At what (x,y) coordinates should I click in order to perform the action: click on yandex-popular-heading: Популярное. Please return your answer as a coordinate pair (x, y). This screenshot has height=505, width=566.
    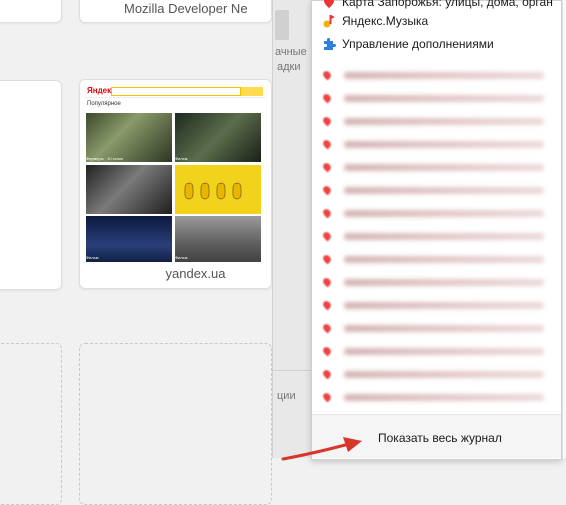
    Looking at the image, I should click on (104, 104).